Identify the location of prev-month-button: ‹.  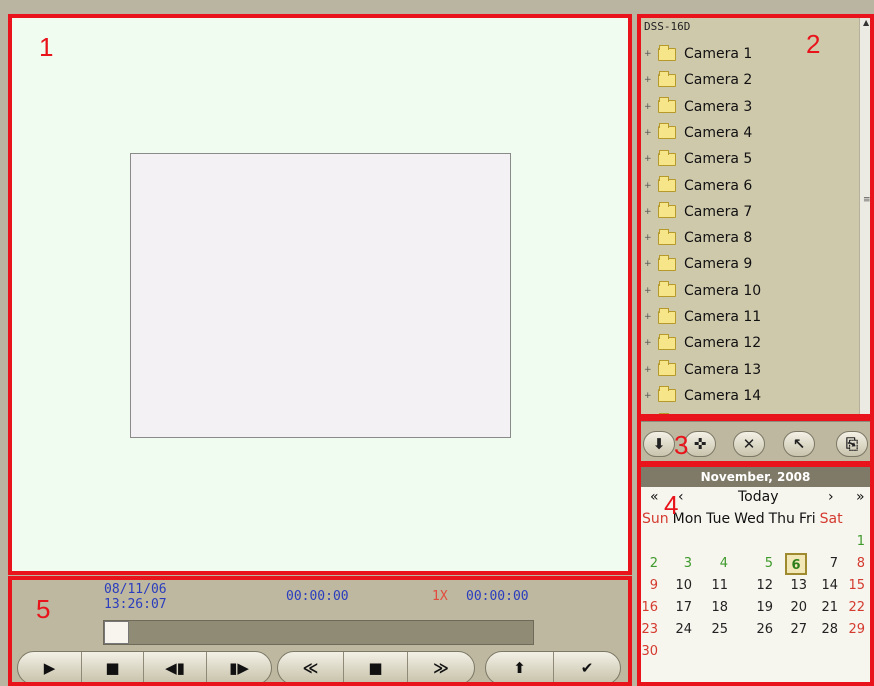
(681, 497).